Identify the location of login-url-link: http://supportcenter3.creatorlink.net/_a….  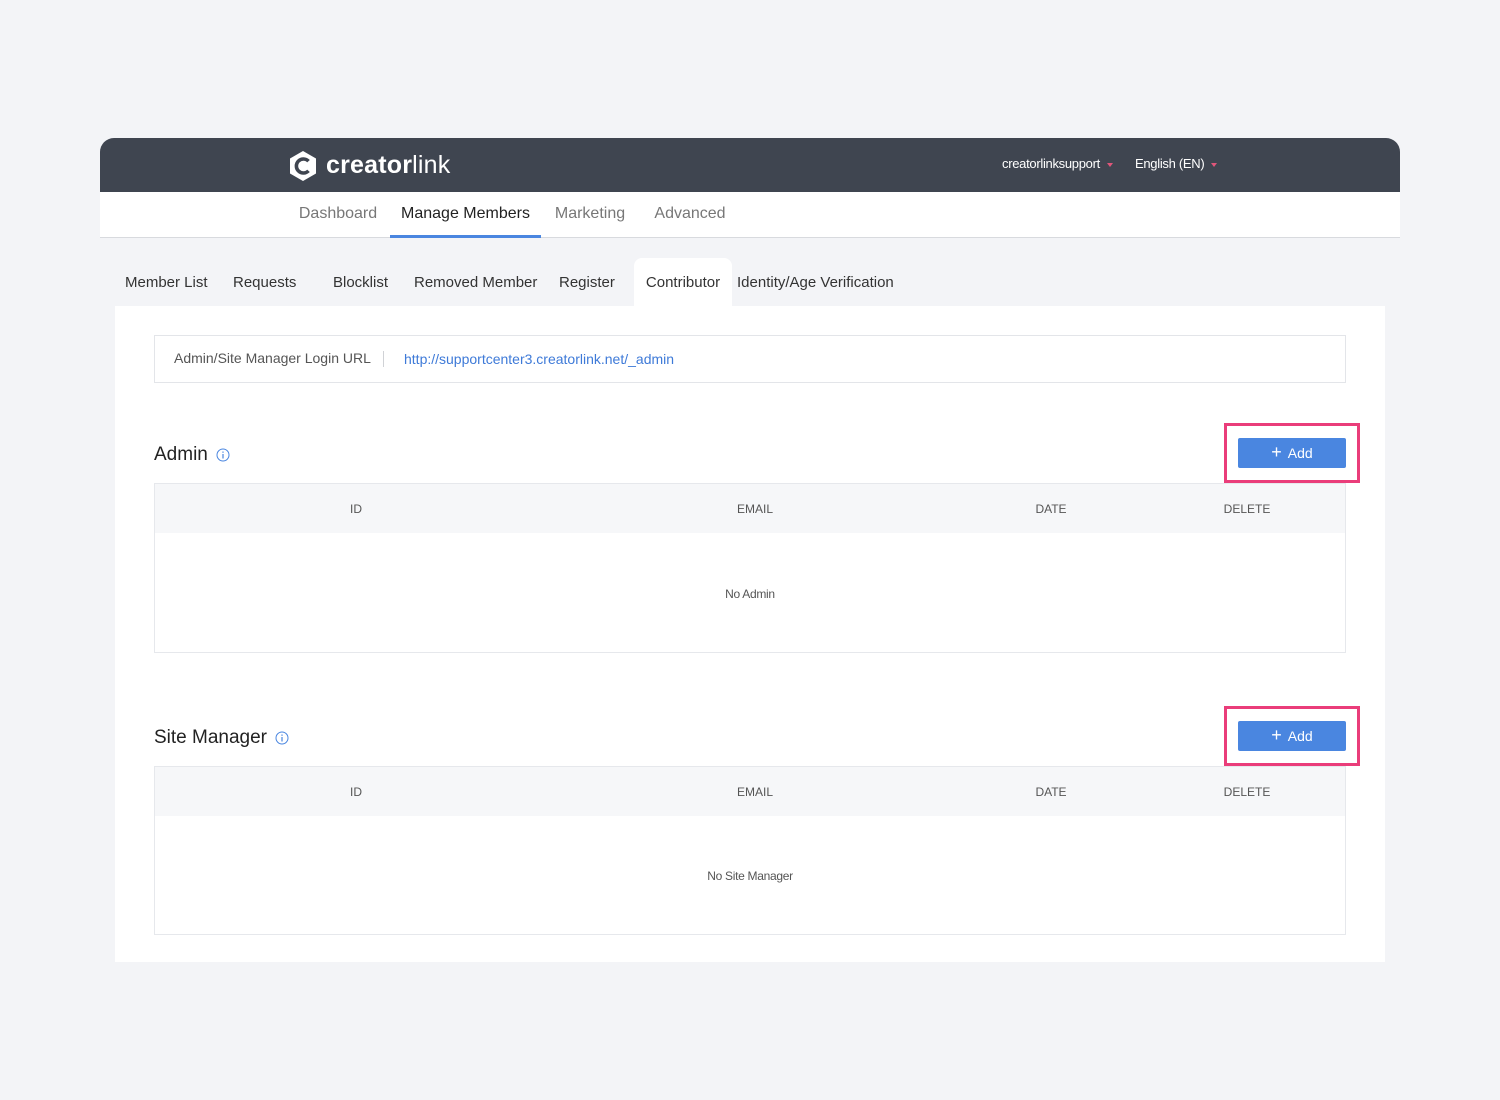
(539, 359).